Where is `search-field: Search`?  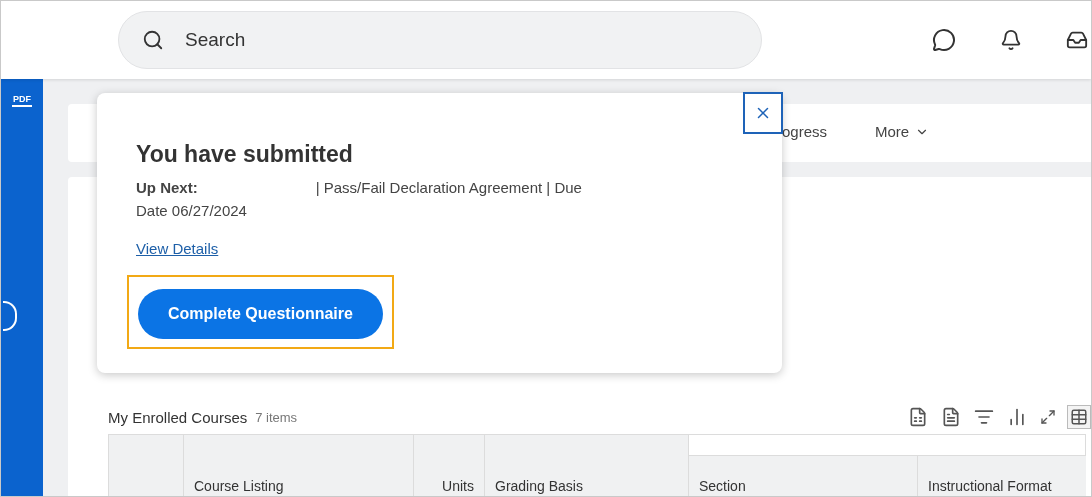
search-field: Search is located at coordinates (440, 40).